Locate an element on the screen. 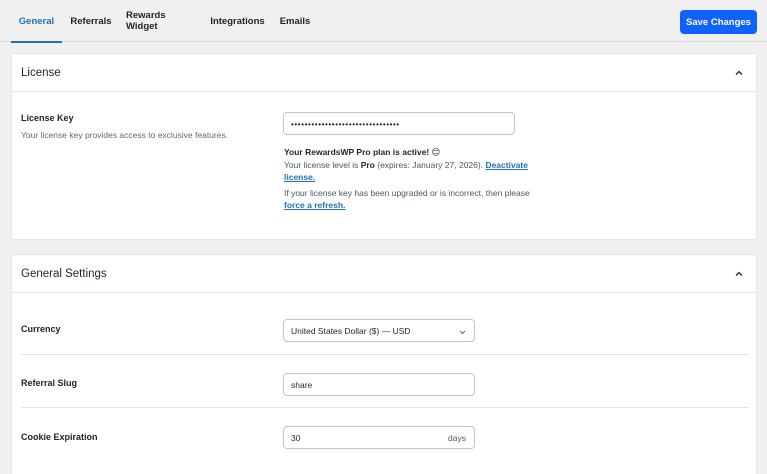 The height and width of the screenshot is (474, 767). currency-select-value: United States Dollar ($) — USD is located at coordinates (351, 330).